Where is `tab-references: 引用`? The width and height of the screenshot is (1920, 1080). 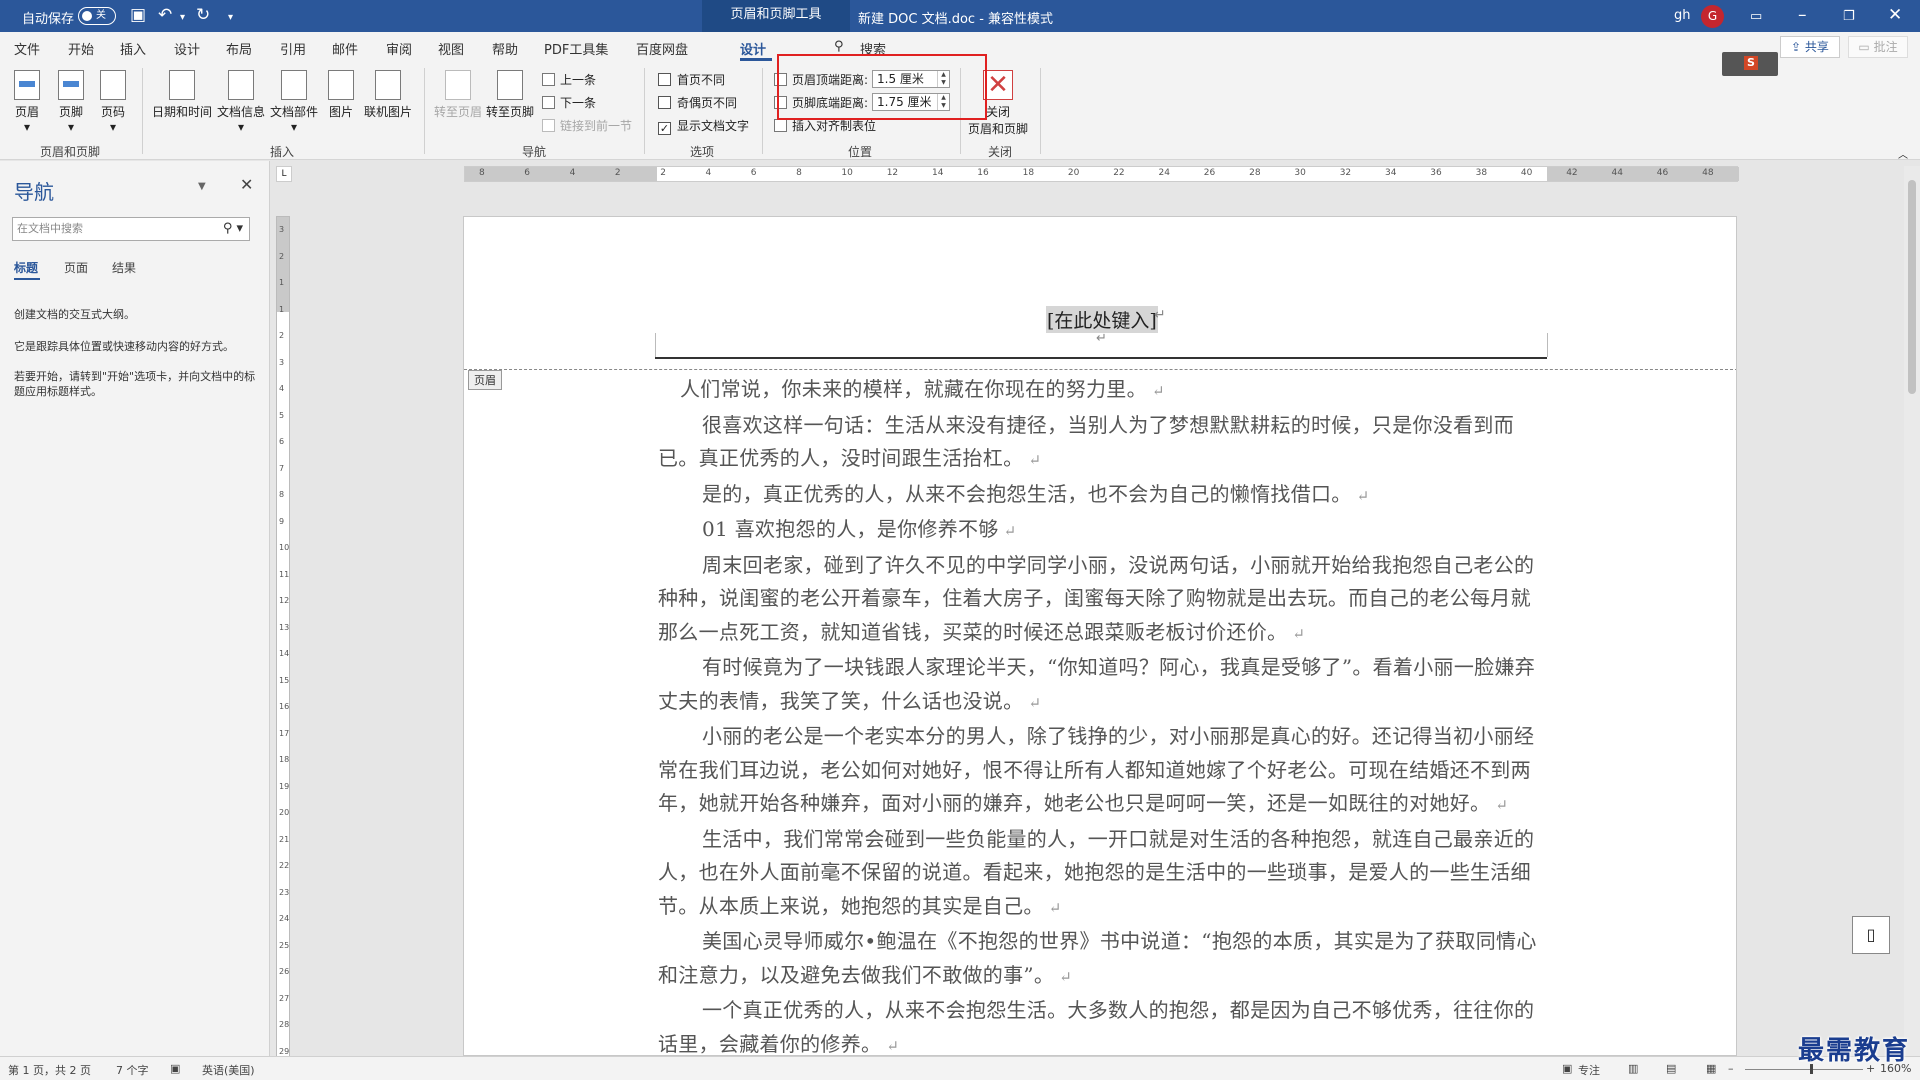 tab-references: 引用 is located at coordinates (293, 48).